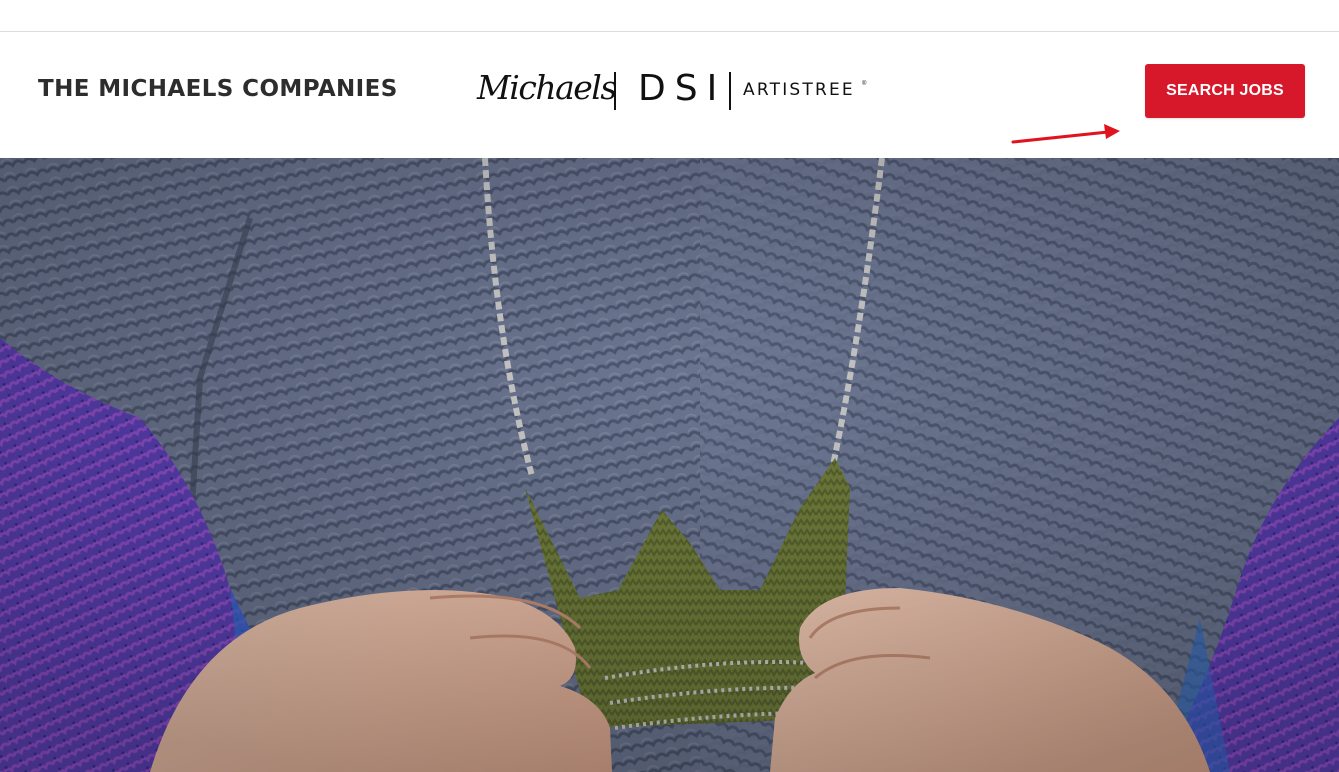 The width and height of the screenshot is (1339, 772). What do you see at coordinates (682, 88) in the screenshot?
I see `dsi-brand-logo: DSI` at bounding box center [682, 88].